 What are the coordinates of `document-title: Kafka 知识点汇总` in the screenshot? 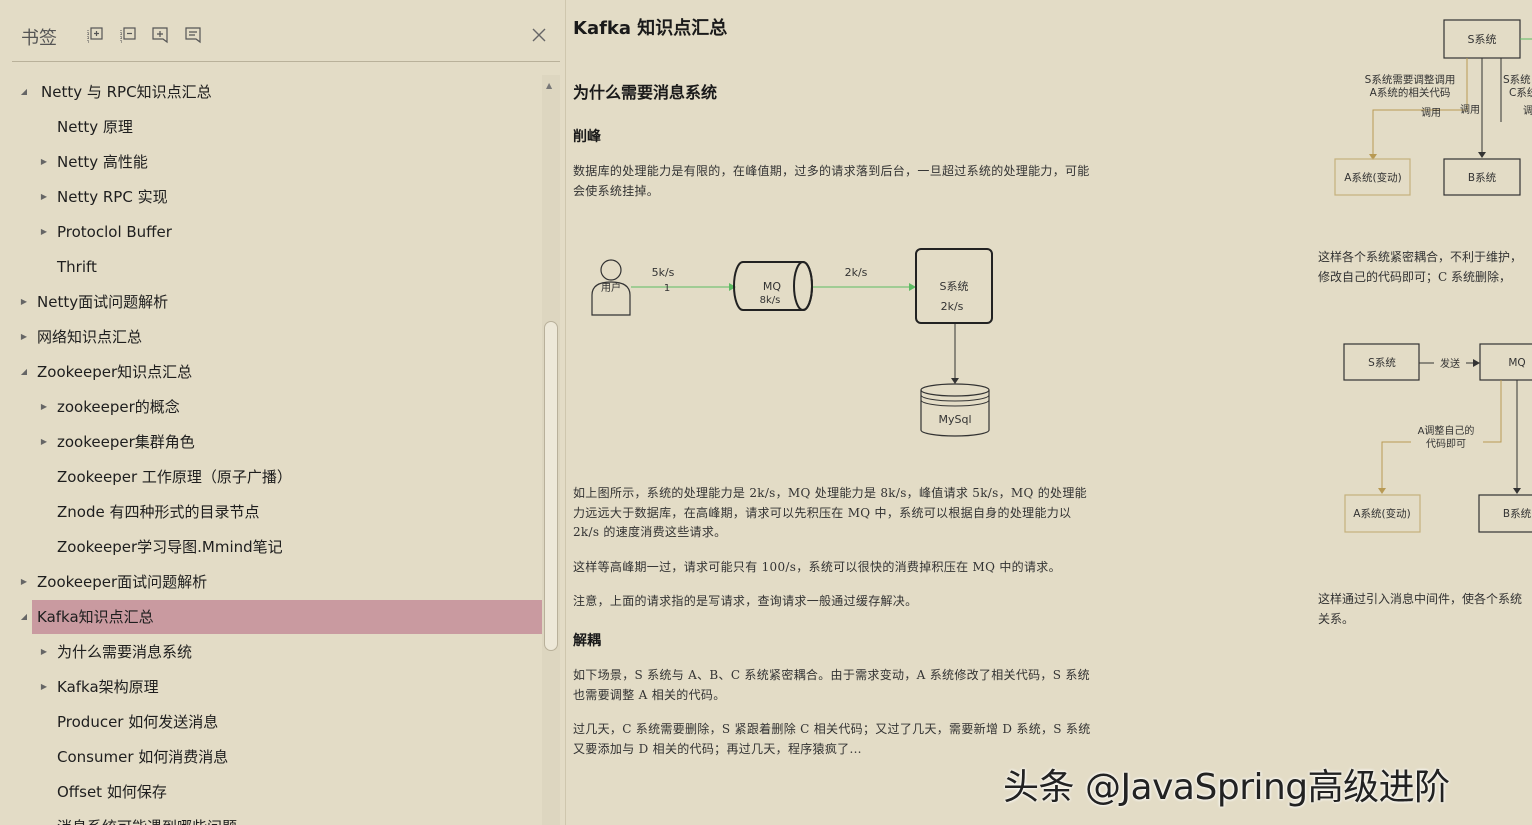 It's located at (650, 28).